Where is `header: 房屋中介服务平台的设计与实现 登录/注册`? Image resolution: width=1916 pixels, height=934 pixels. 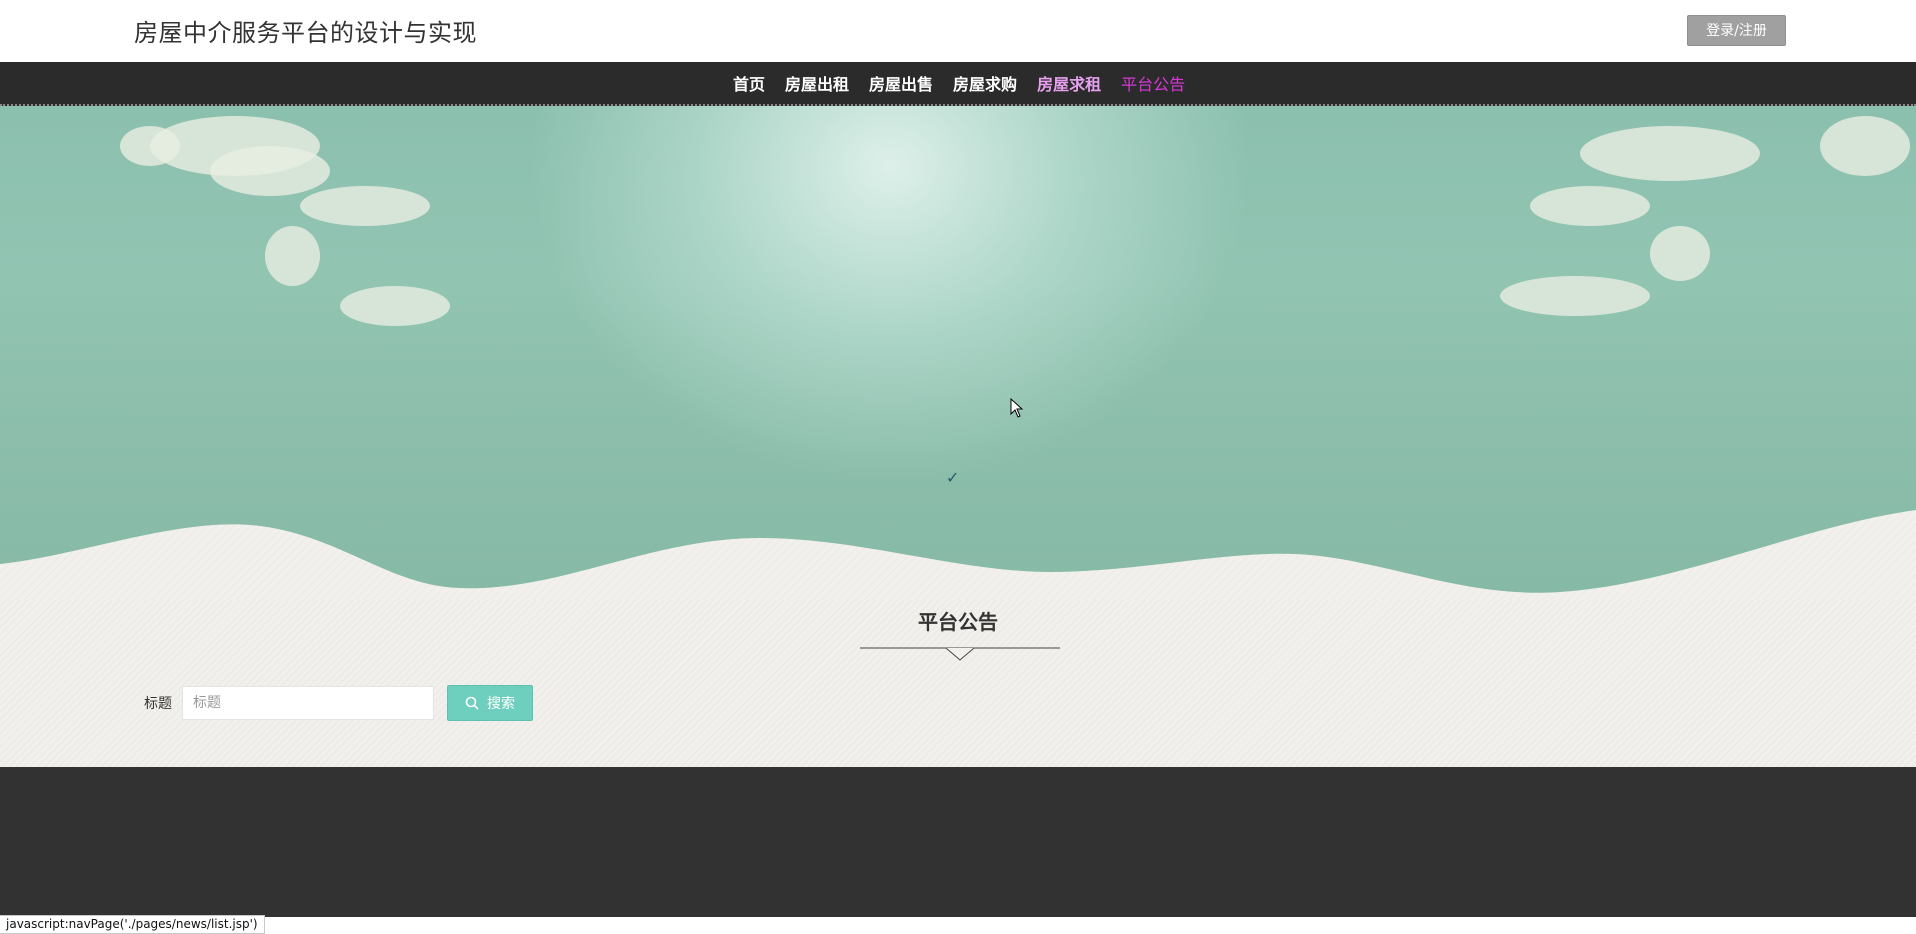 header: 房屋中介服务平台的设计与实现 登录/注册 is located at coordinates (958, 31).